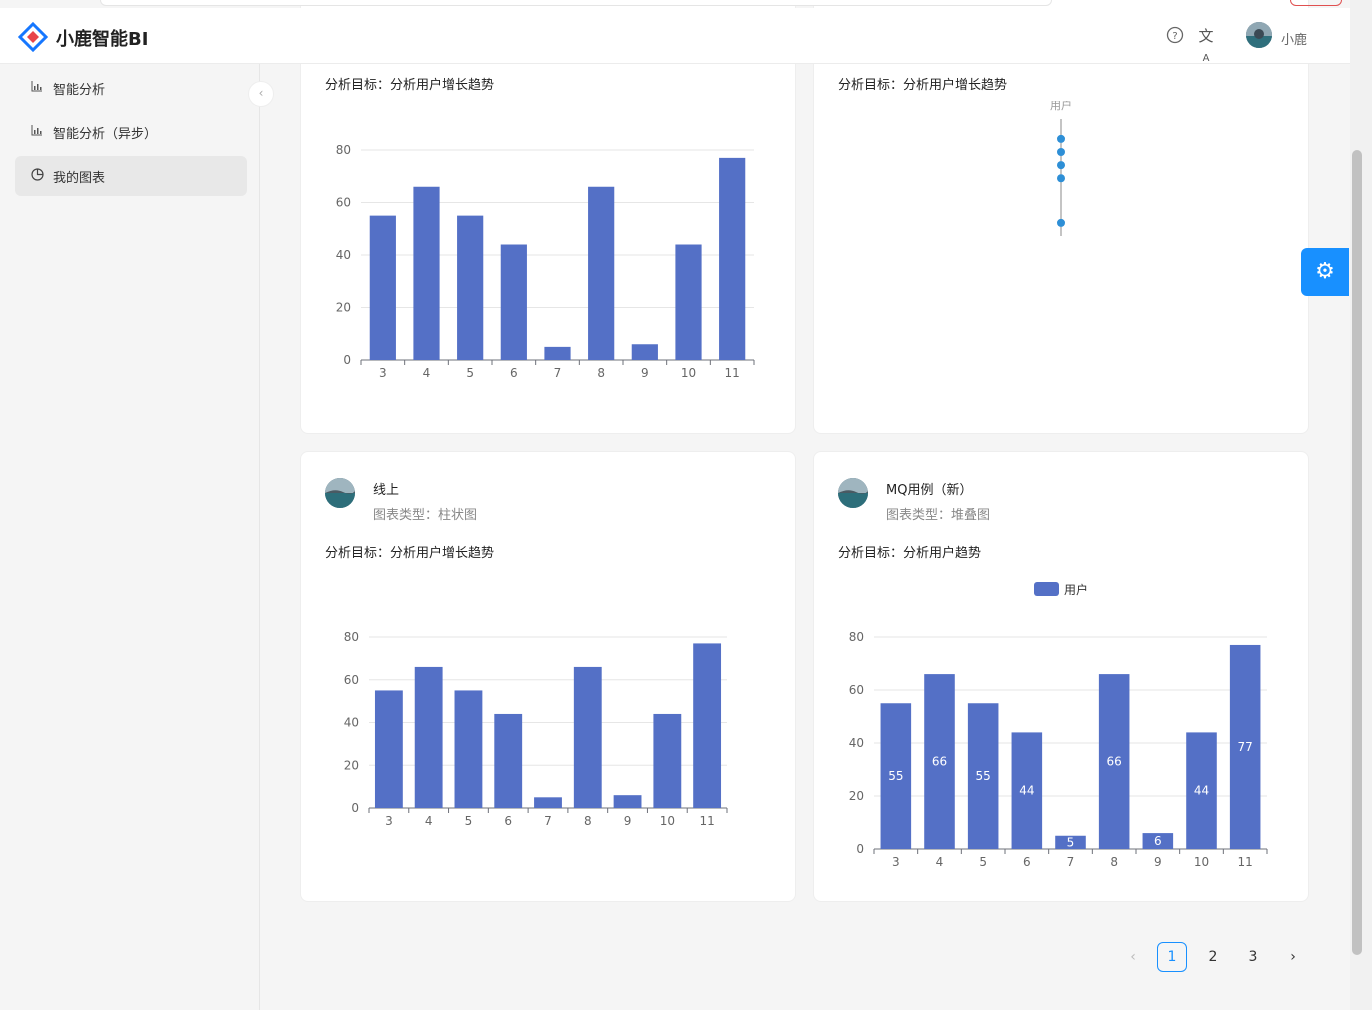 The height and width of the screenshot is (1010, 1372). What do you see at coordinates (938, 515) in the screenshot?
I see `card-subtitle: 图表类型：堆叠图` at bounding box center [938, 515].